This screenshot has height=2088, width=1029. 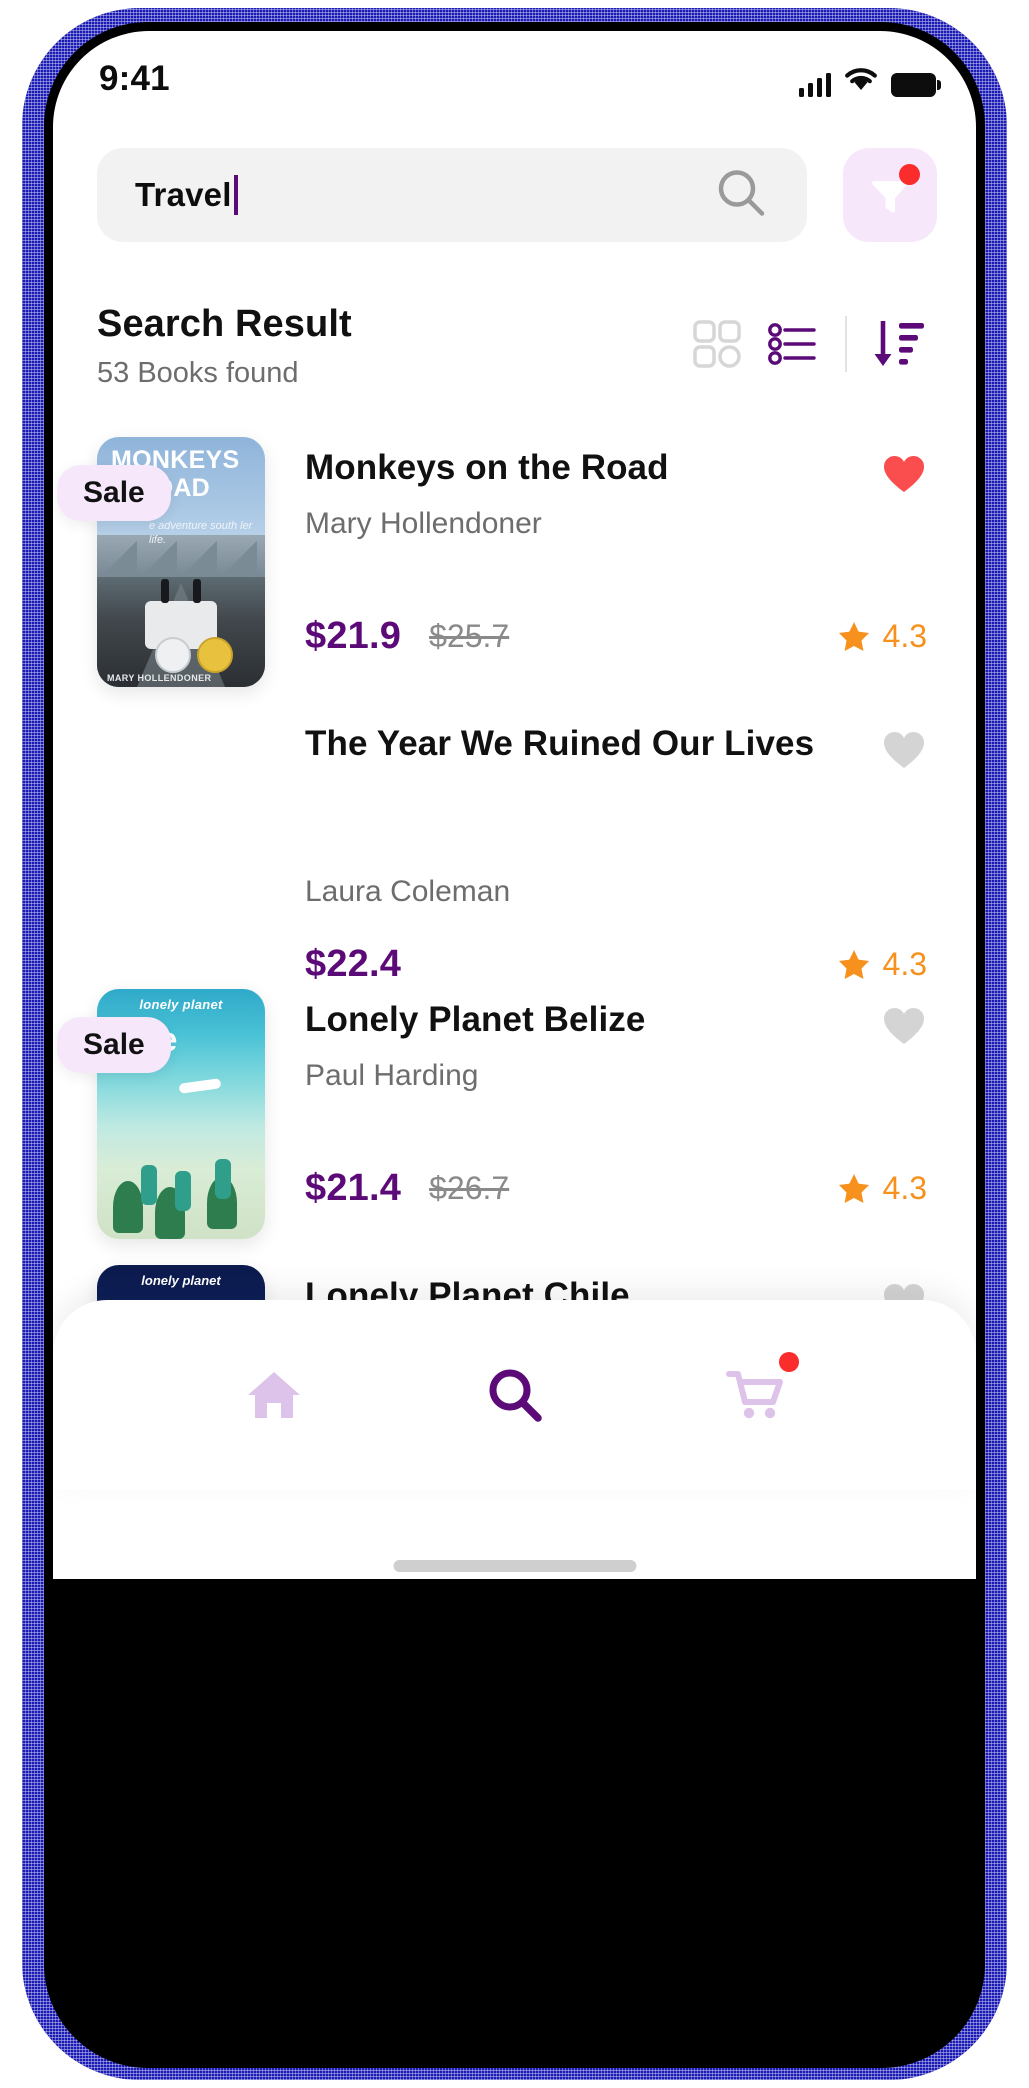 What do you see at coordinates (517, 349) in the screenshot?
I see `result-header: Search Result 53 Books found` at bounding box center [517, 349].